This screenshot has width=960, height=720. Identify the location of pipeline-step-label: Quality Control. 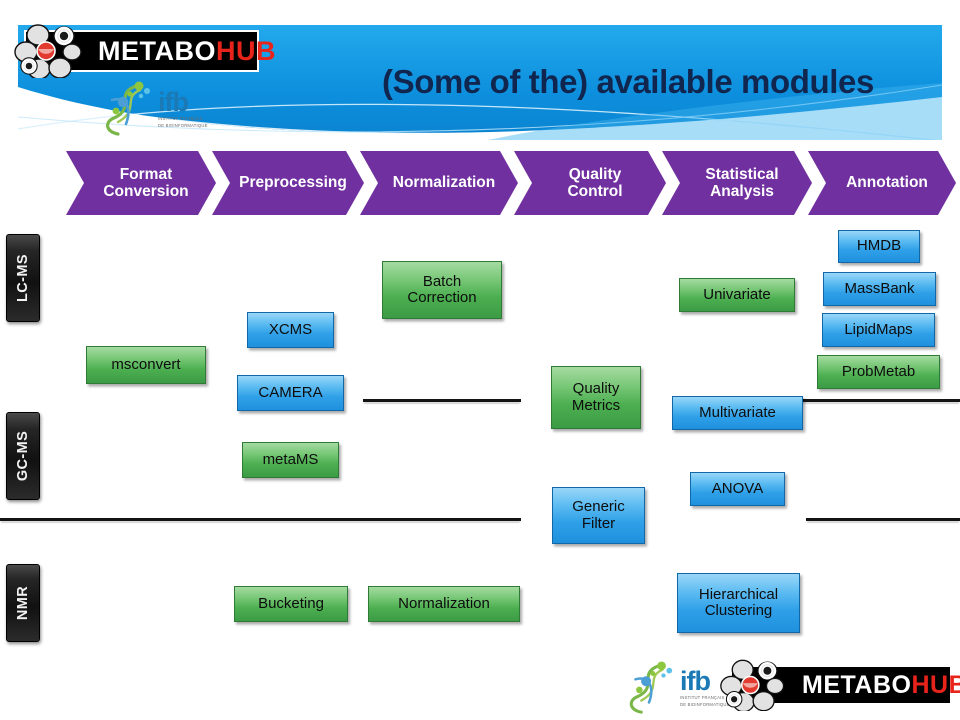
(595, 182).